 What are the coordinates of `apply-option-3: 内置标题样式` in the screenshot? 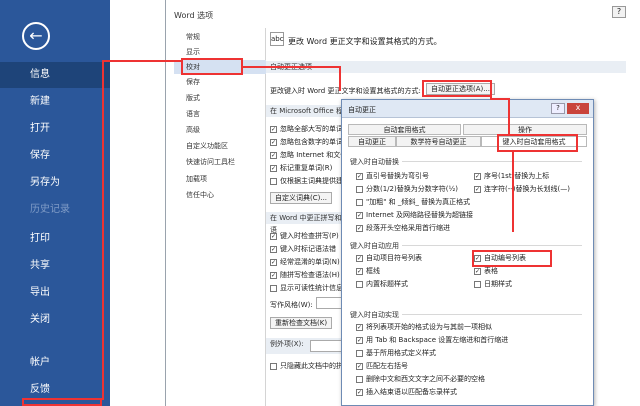 It's located at (382, 284).